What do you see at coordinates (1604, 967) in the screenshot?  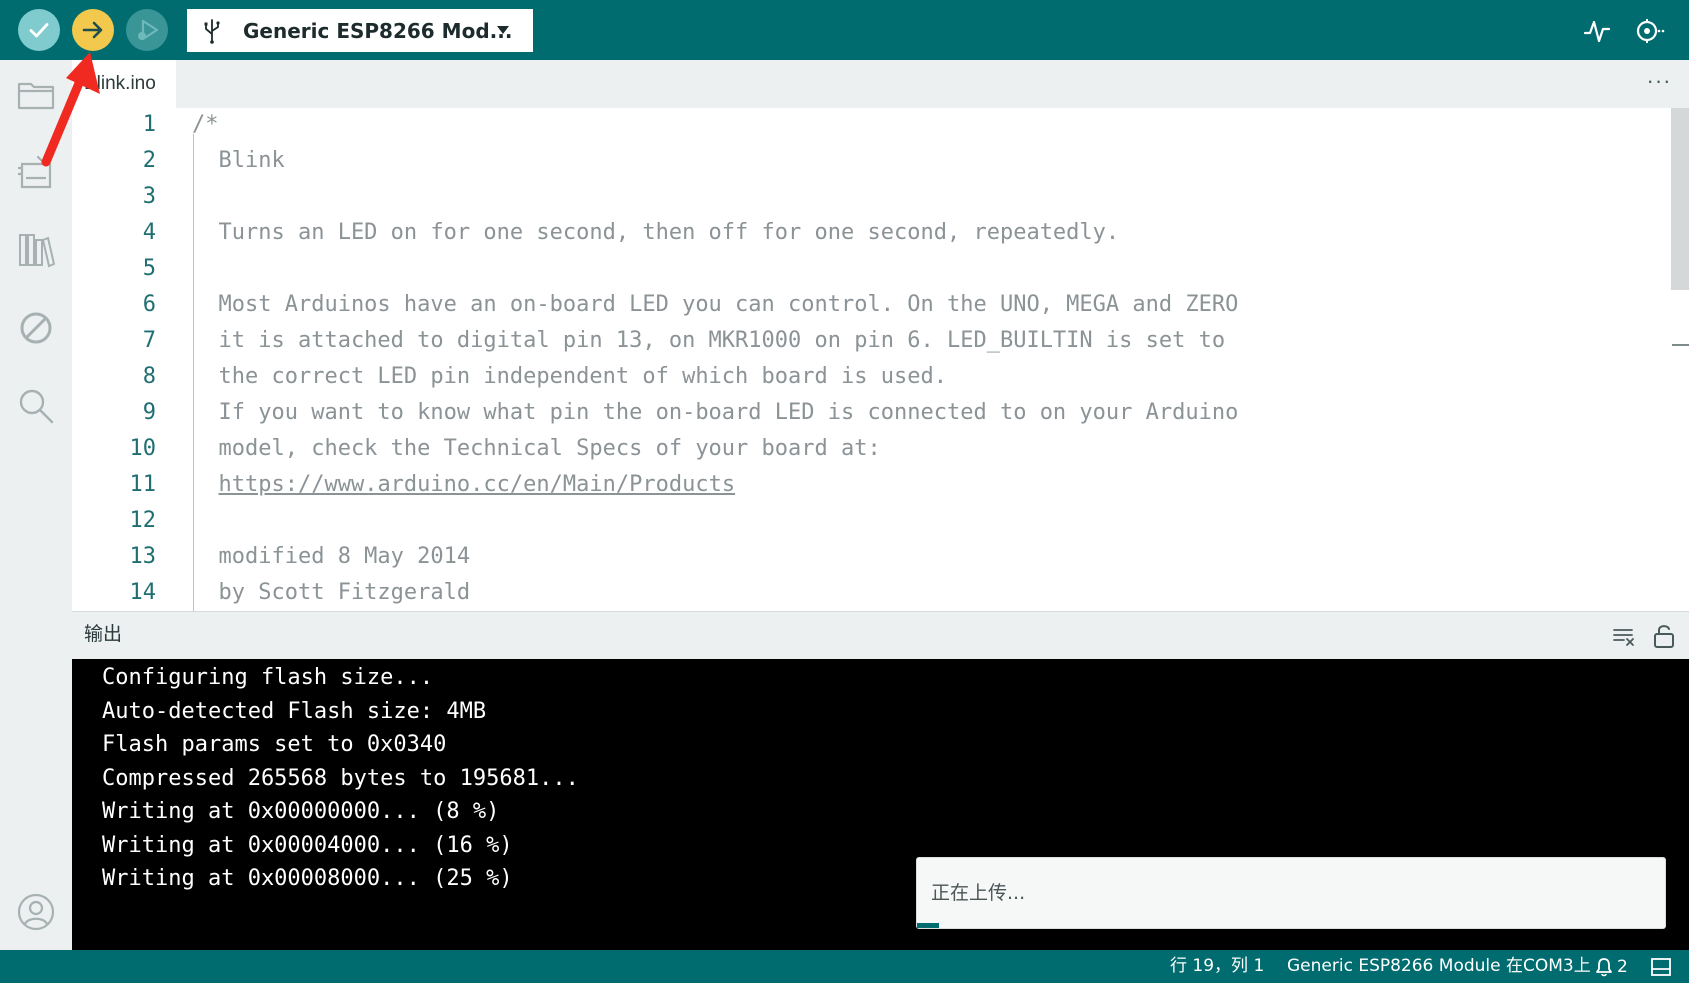 I see `bell-icon` at bounding box center [1604, 967].